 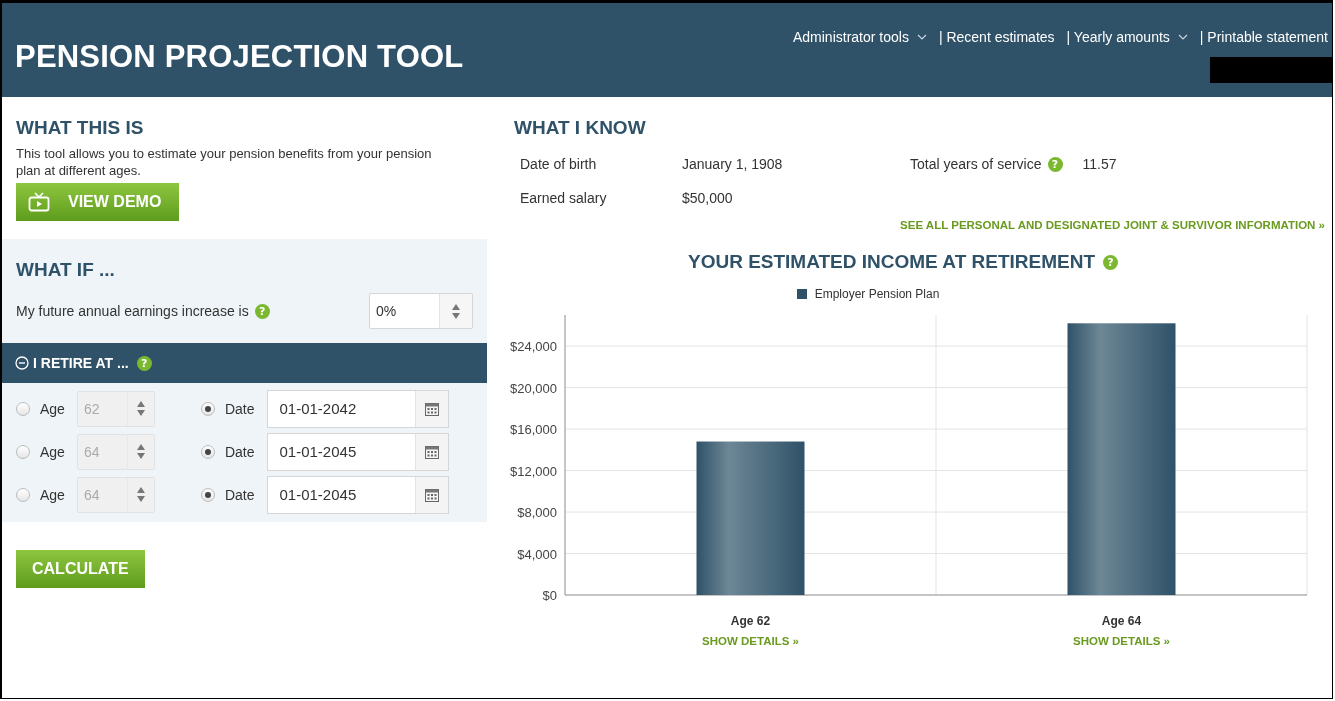 I want to click on fact-value: January 1, 1908, so click(x=732, y=164).